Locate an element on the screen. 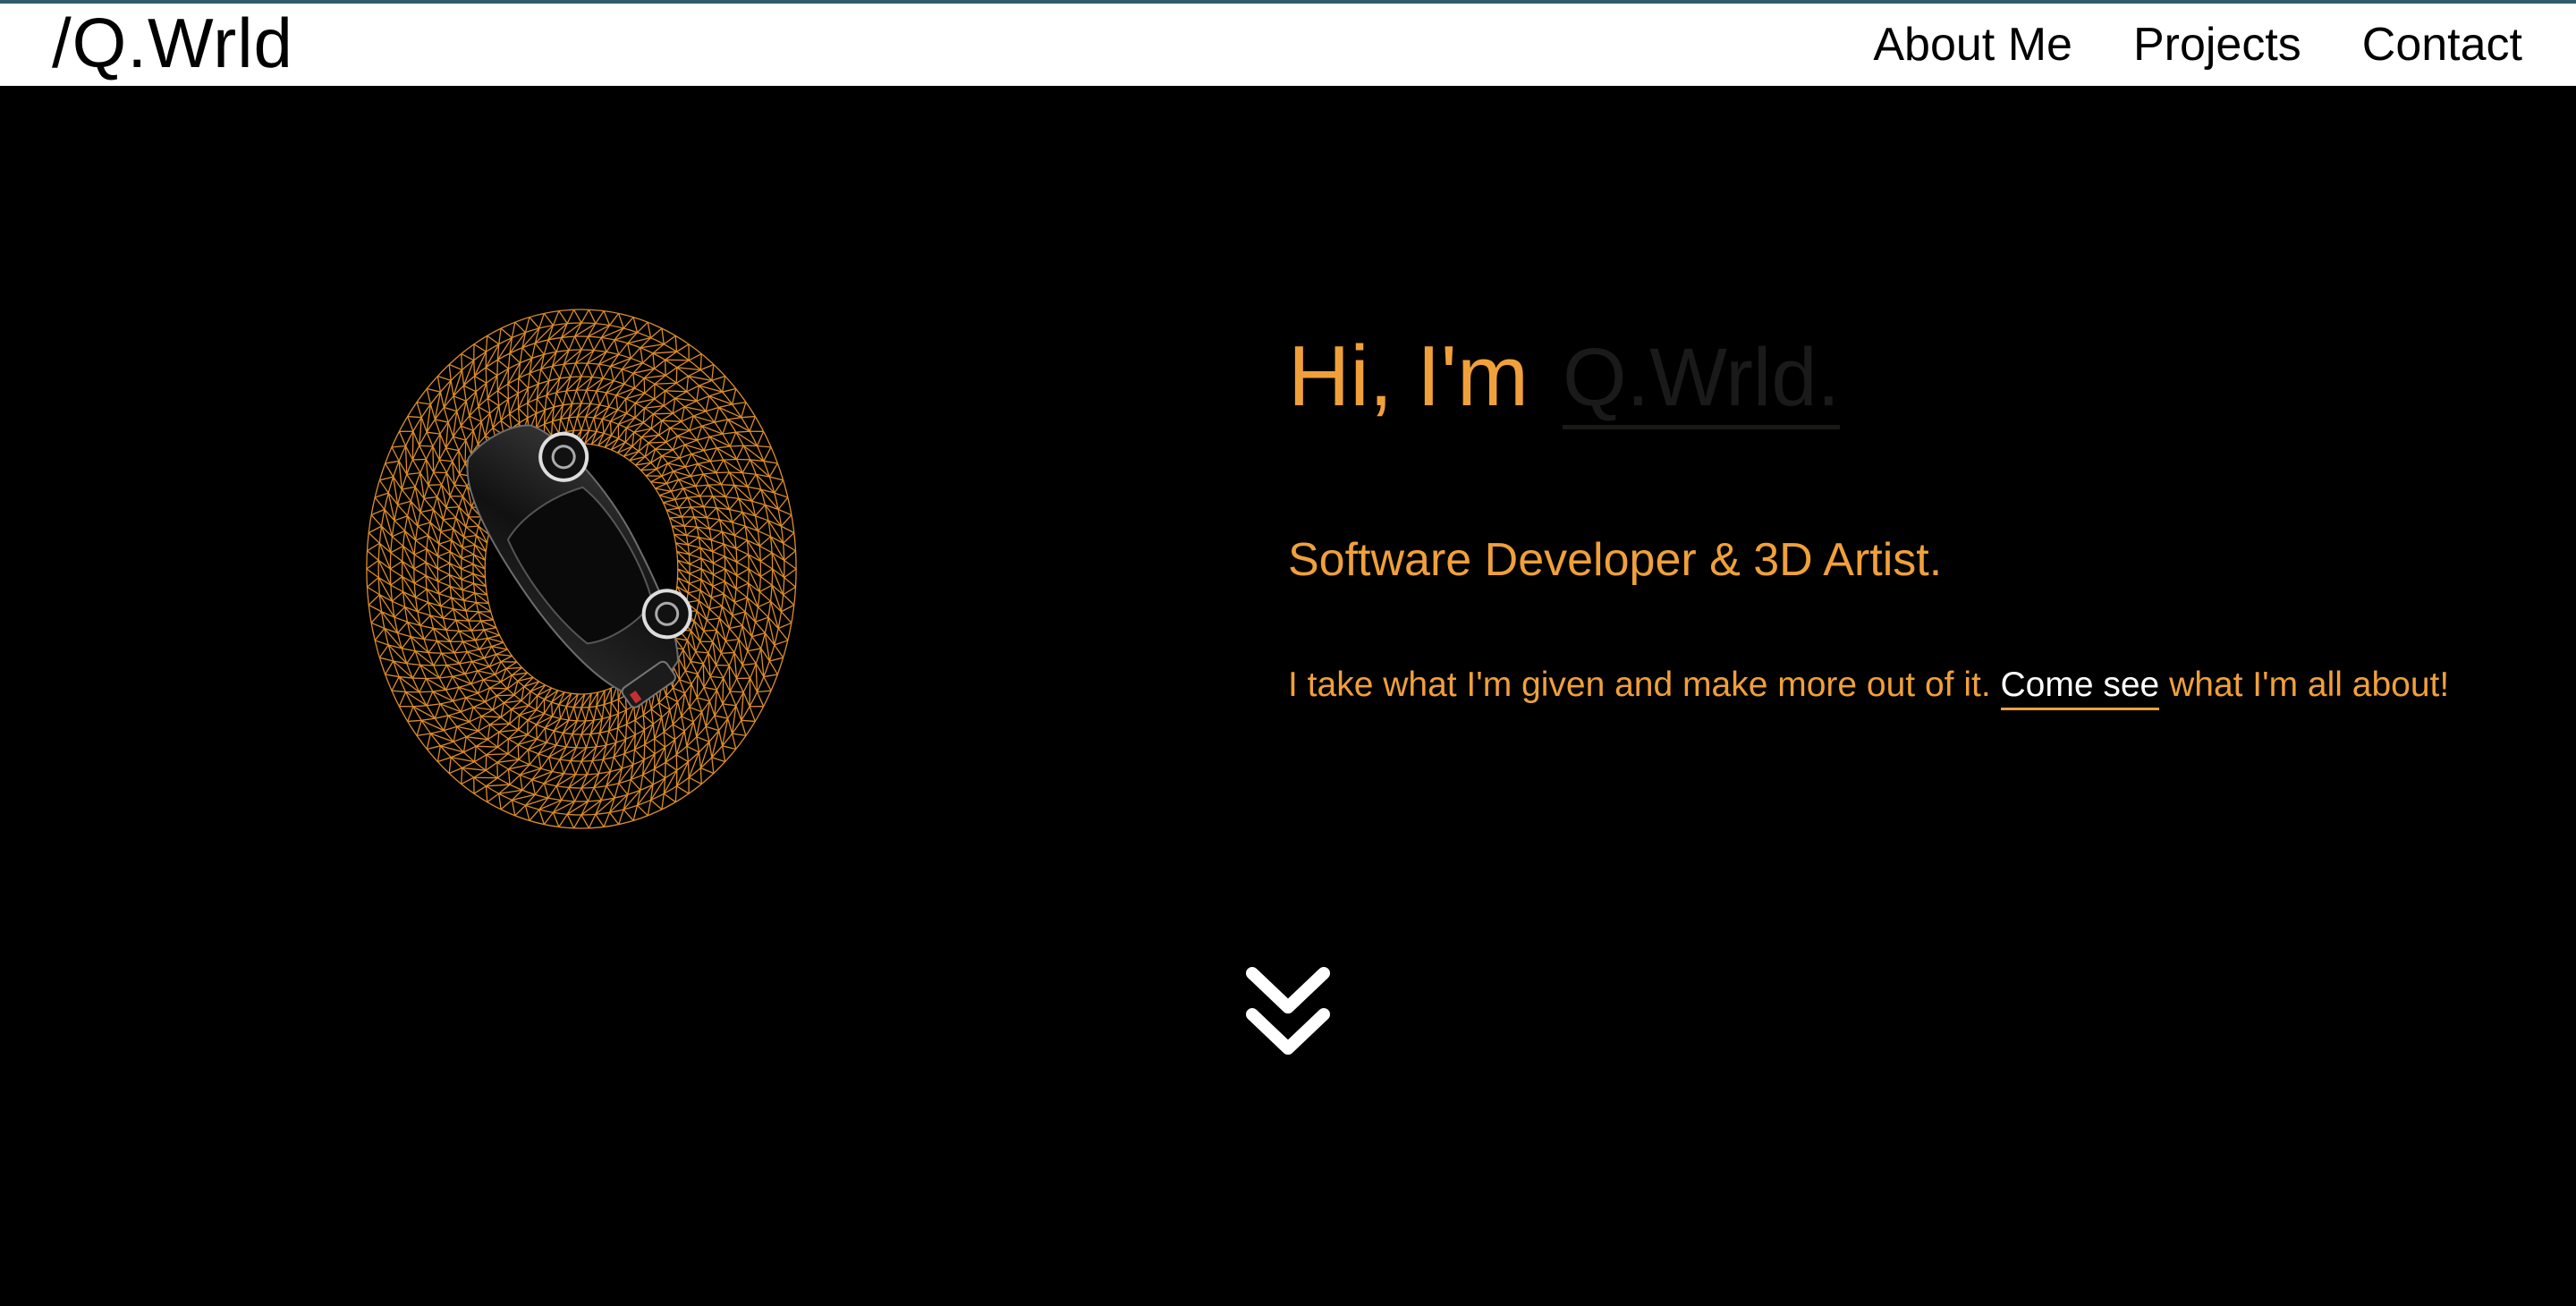 The width and height of the screenshot is (2576, 1306). nav-projects: Projects is located at coordinates (2217, 45).